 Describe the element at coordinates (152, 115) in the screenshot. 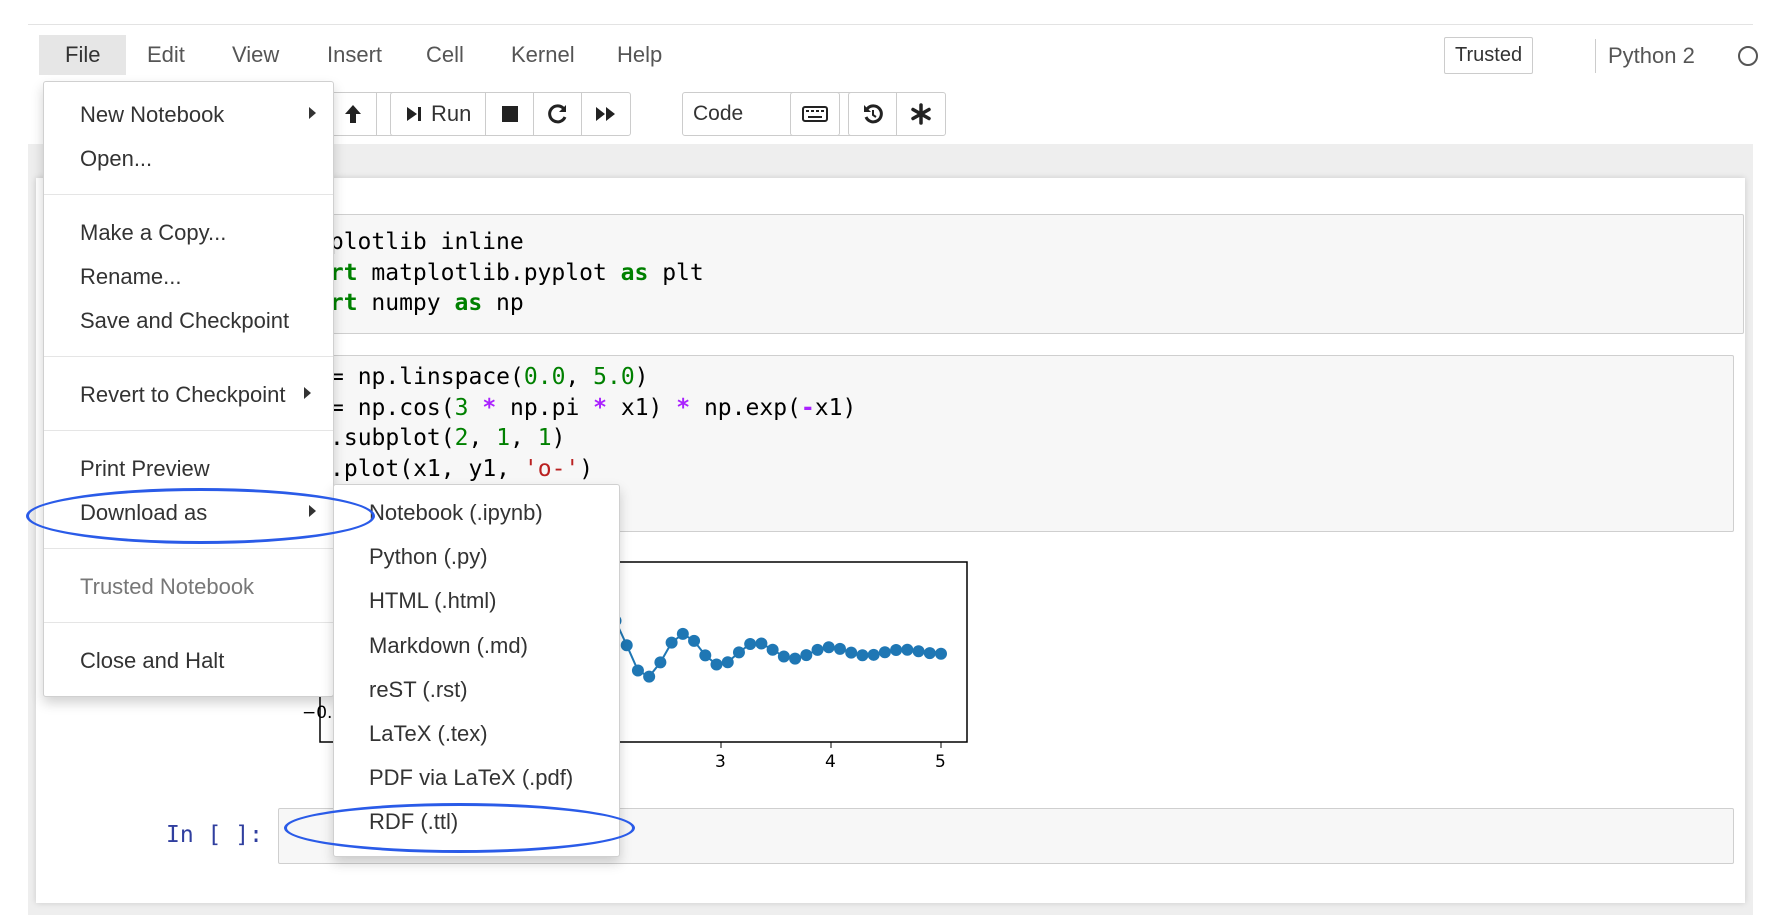

I see `menu-item-new-notebook: New Notebook` at that location.